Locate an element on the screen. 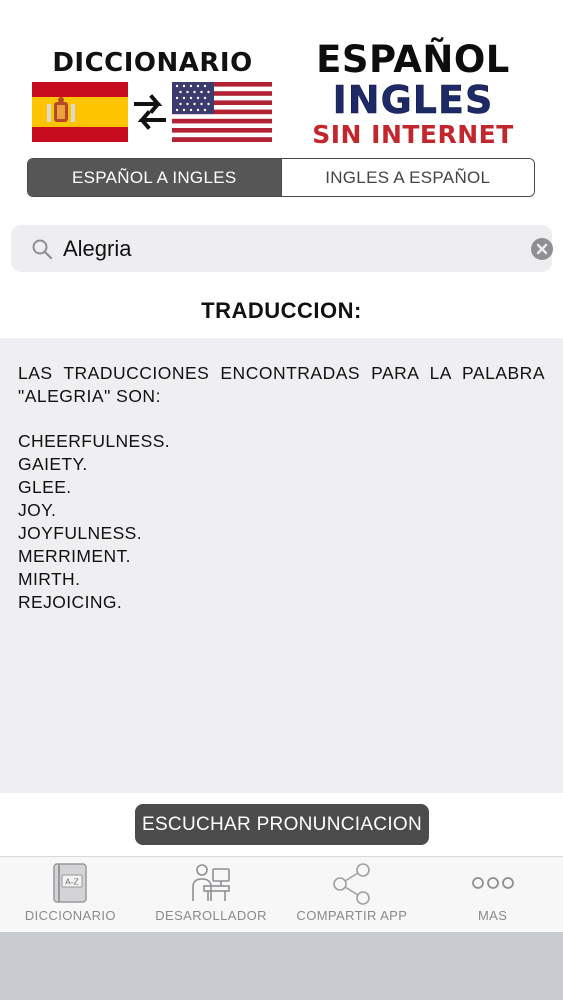 The width and height of the screenshot is (563, 1000). translation-word: JOY. is located at coordinates (37, 510).